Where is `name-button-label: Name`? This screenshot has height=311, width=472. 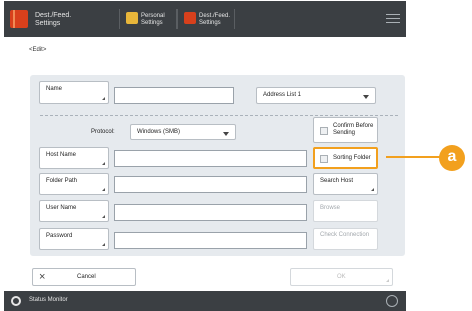 name-button-label: Name is located at coordinates (54, 89).